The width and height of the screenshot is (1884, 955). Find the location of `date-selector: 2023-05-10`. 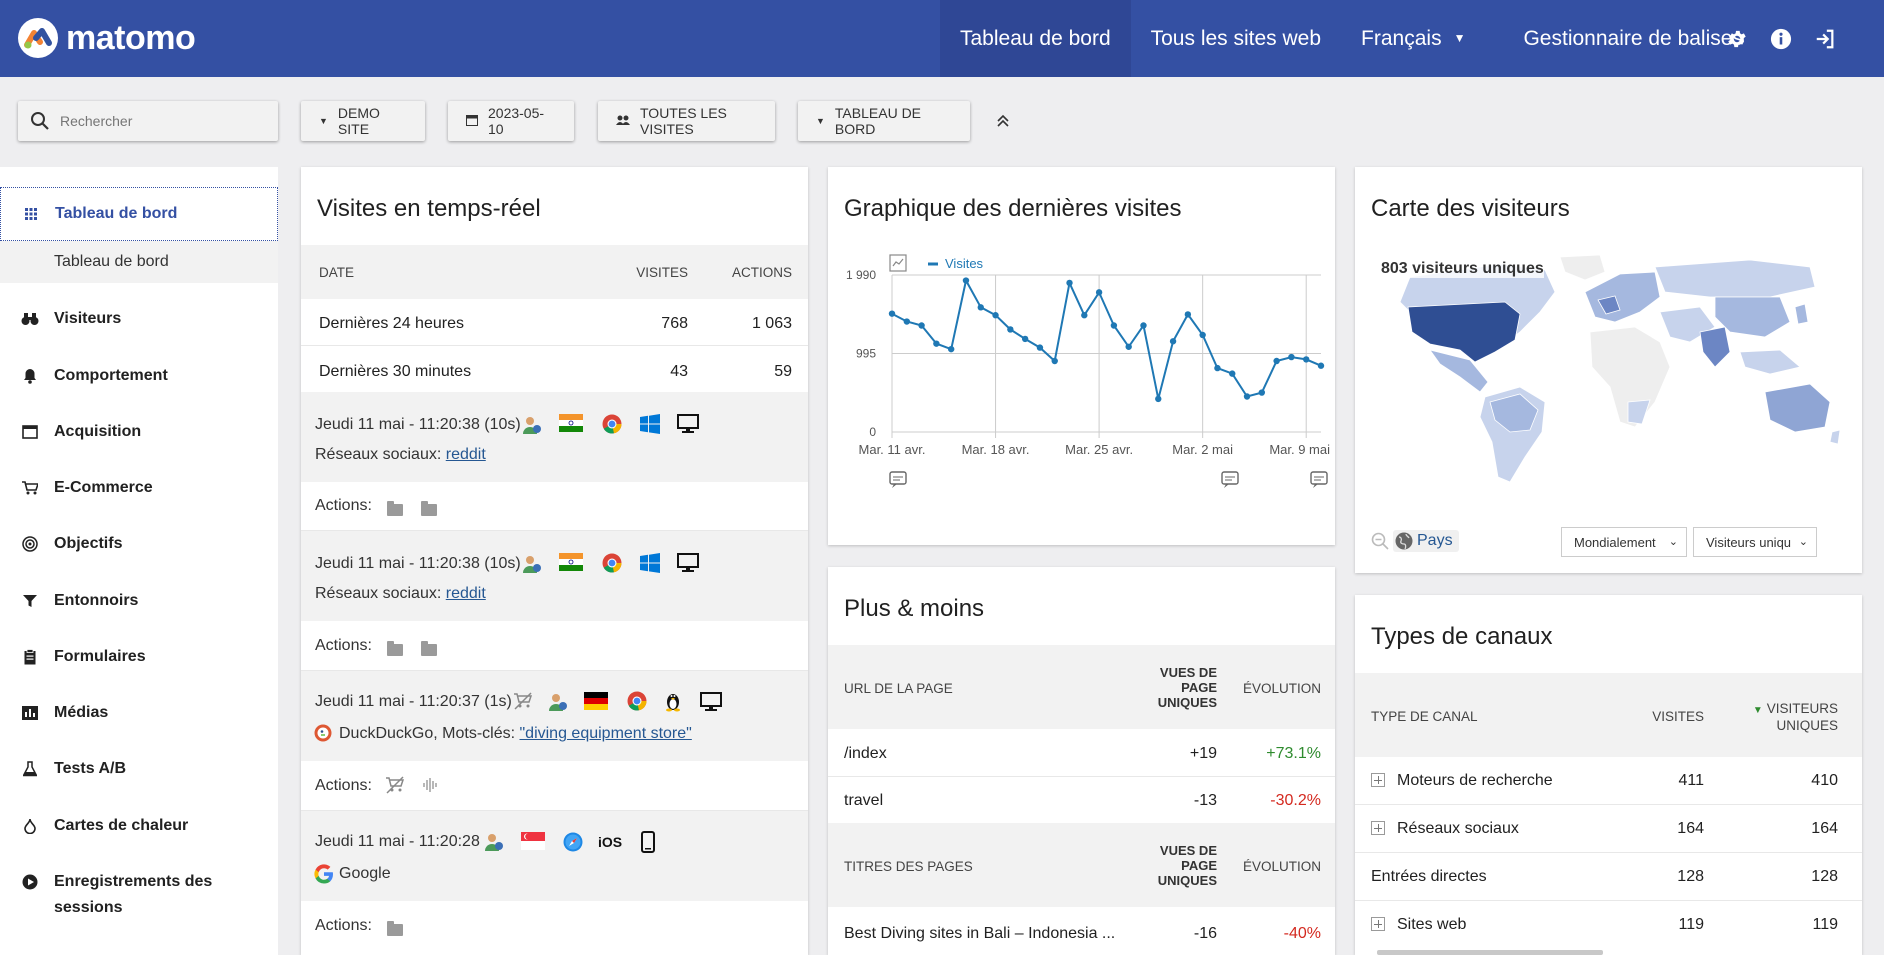

date-selector: 2023-05-10 is located at coordinates (511, 121).